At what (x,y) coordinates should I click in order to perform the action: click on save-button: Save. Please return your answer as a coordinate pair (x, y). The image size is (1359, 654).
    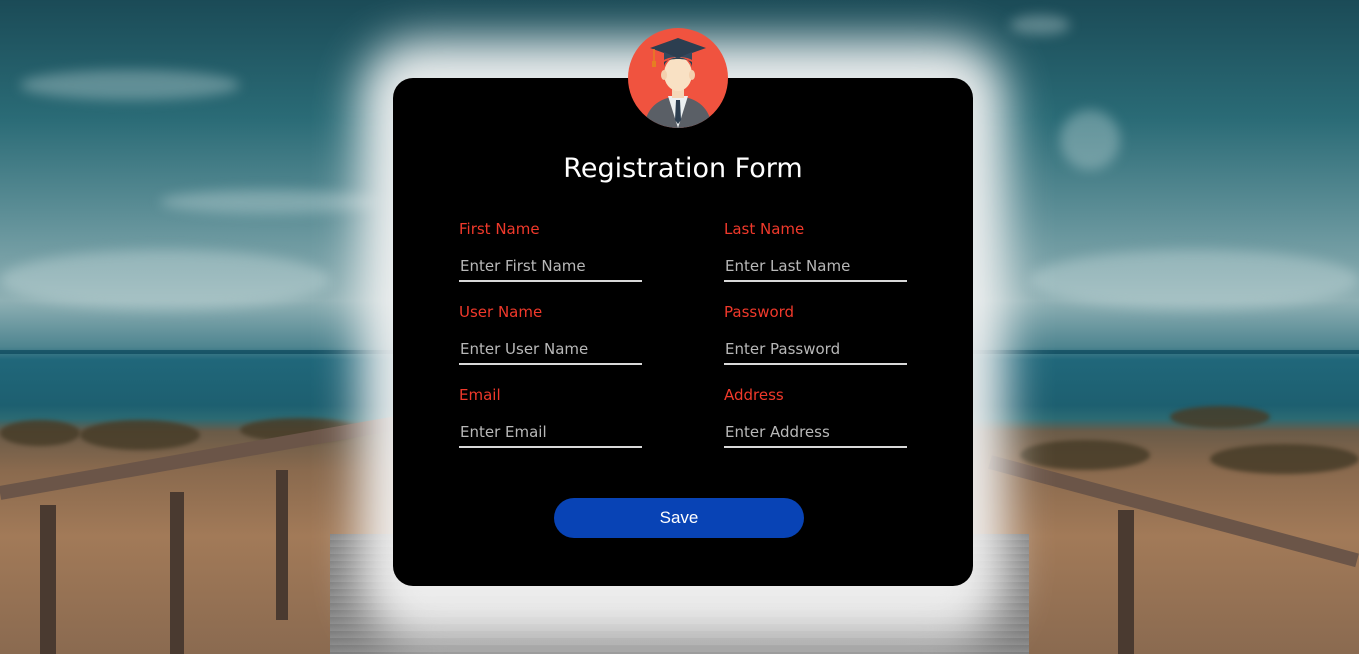
    Looking at the image, I should click on (679, 518).